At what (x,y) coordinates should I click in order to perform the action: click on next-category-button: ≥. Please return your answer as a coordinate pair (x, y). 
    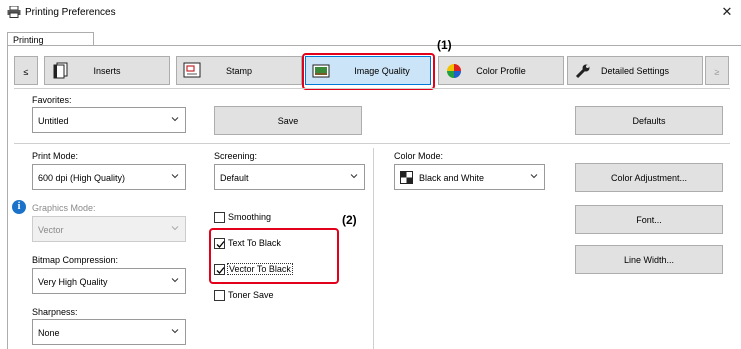
    Looking at the image, I should click on (717, 70).